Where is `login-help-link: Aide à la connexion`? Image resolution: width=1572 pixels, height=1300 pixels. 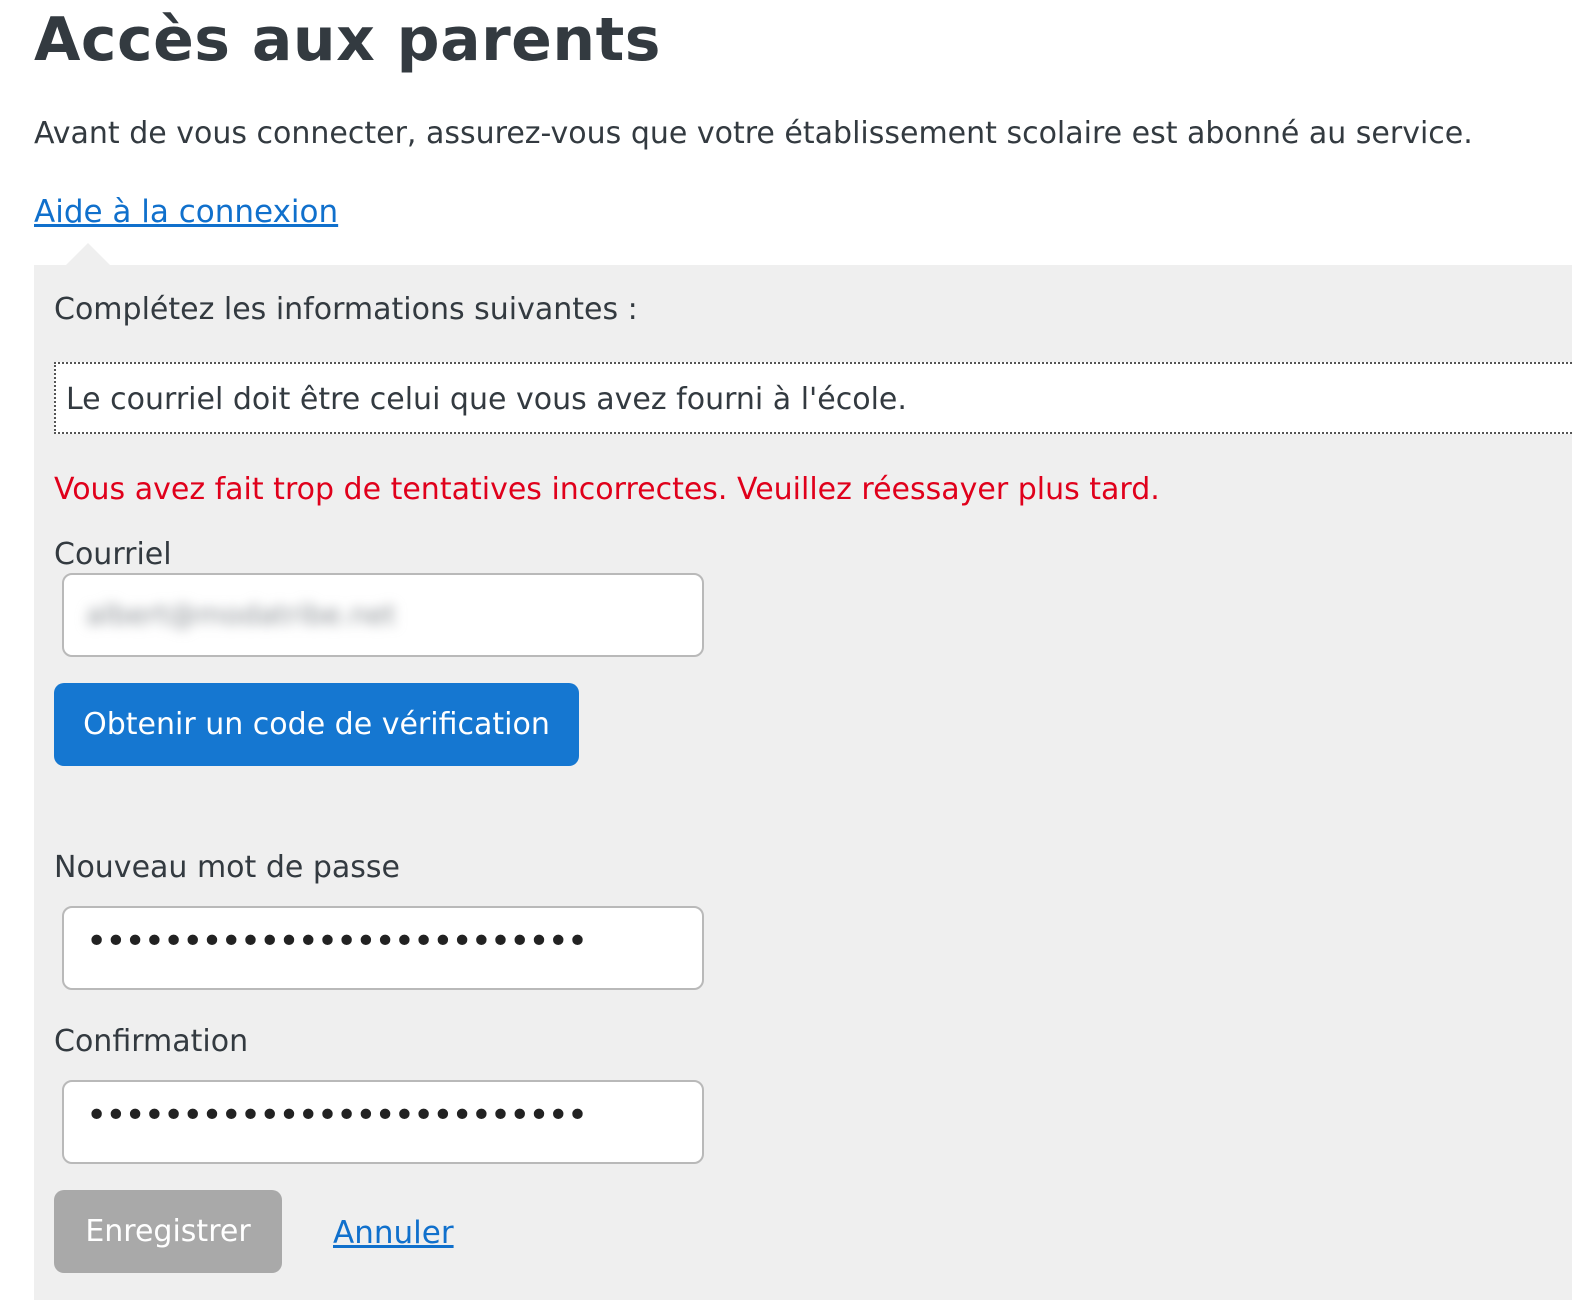
login-help-link: Aide à la connexion is located at coordinates (186, 212).